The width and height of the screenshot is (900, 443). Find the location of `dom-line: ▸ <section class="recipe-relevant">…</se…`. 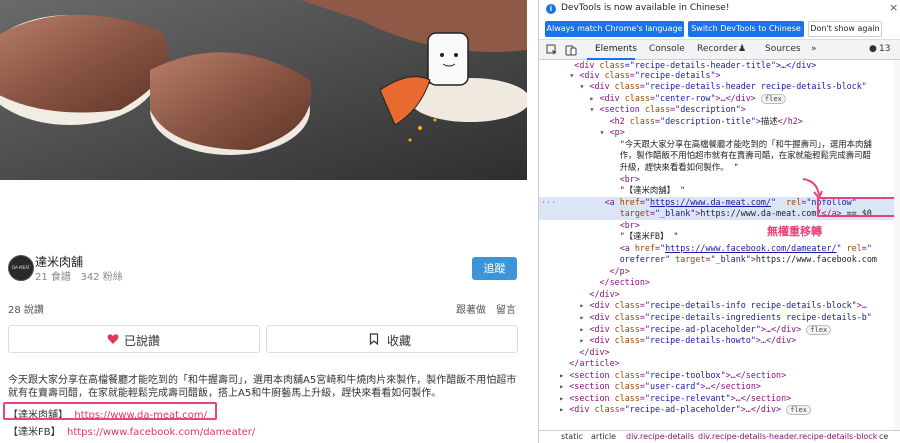

dom-line: ▸ <section class="recipe-relevant">…</se… is located at coordinates (719, 399).